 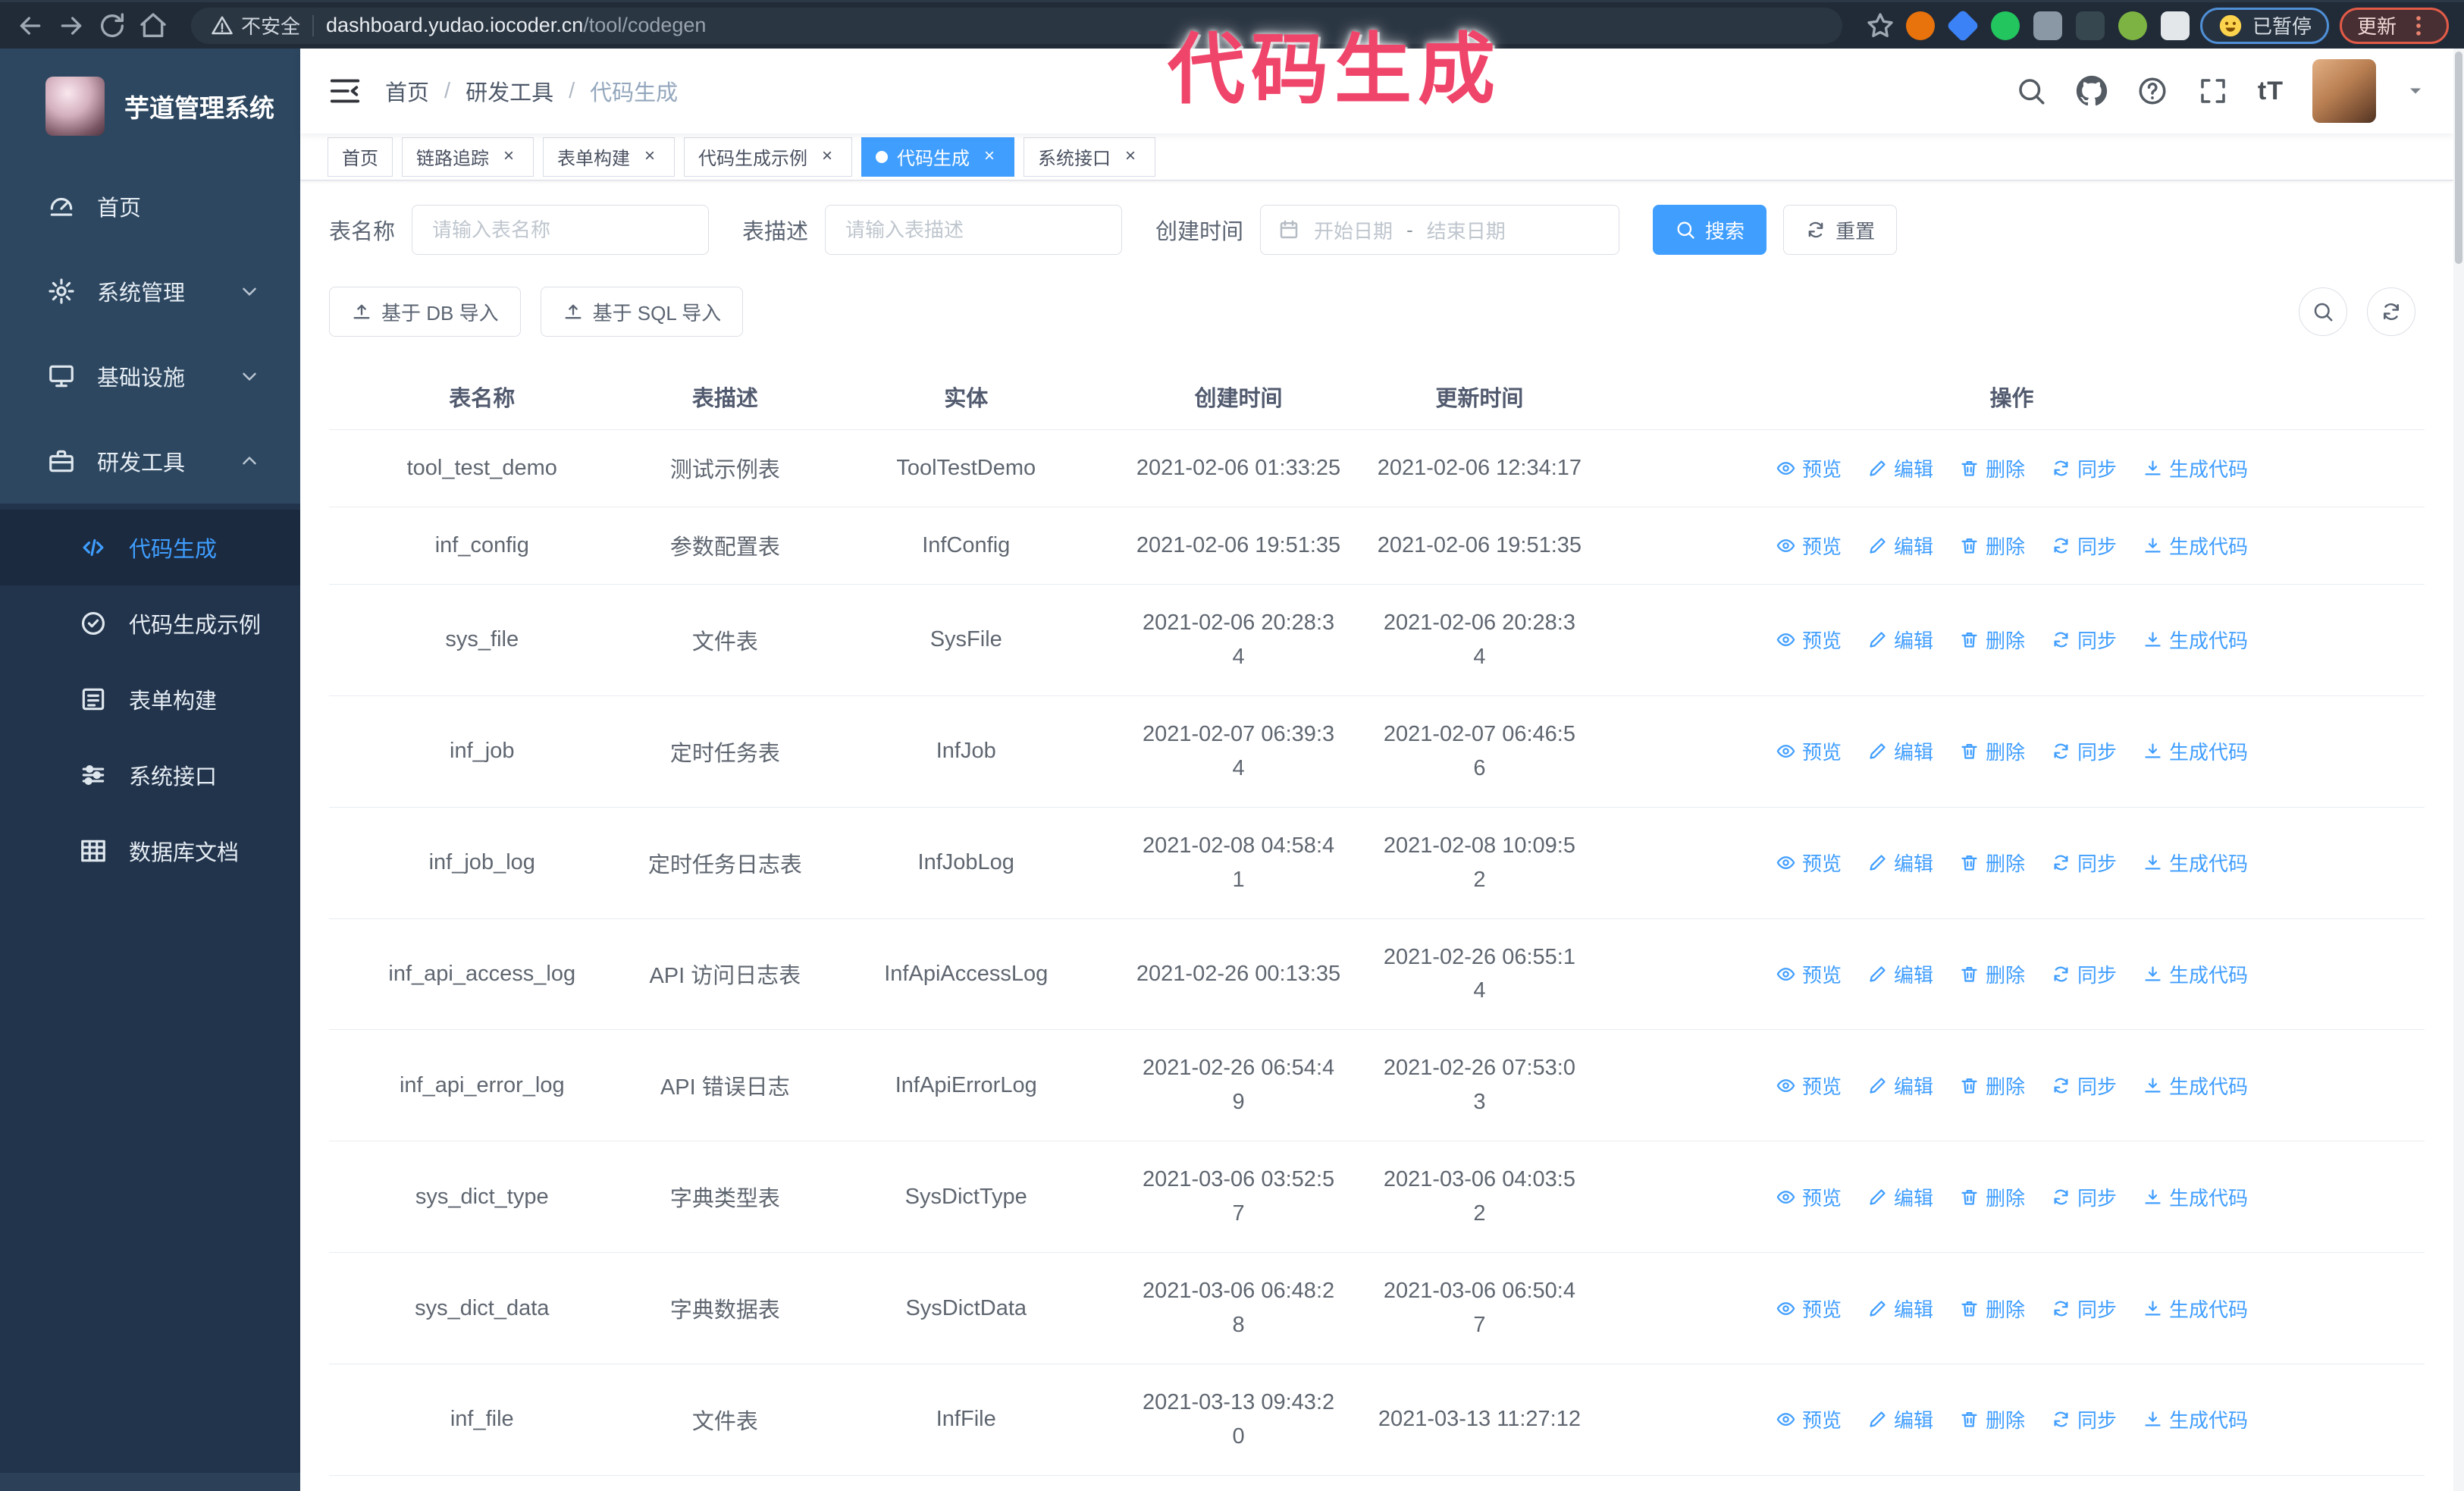 What do you see at coordinates (561, 230) in the screenshot?
I see `table-name-input` at bounding box center [561, 230].